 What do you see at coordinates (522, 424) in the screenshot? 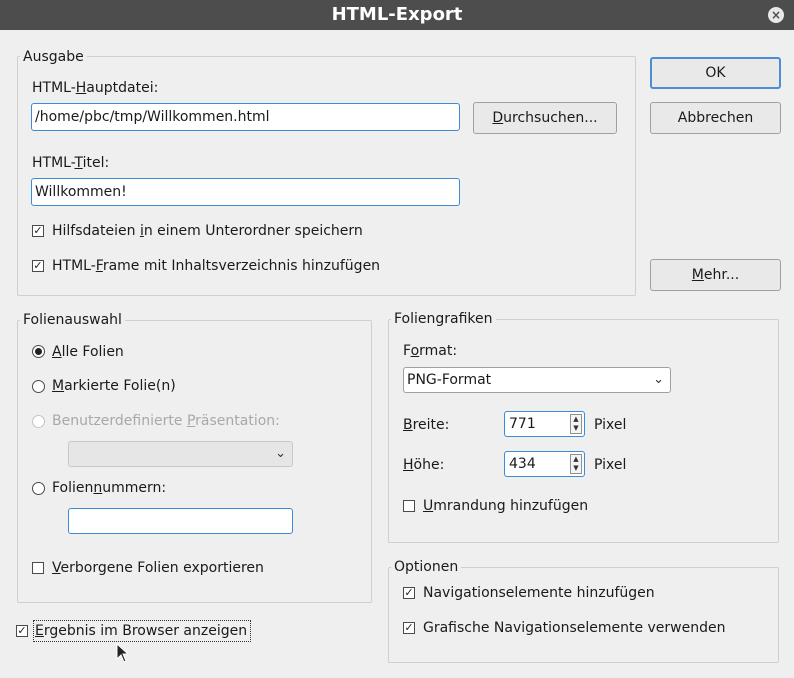
I see `breite-value: 771` at bounding box center [522, 424].